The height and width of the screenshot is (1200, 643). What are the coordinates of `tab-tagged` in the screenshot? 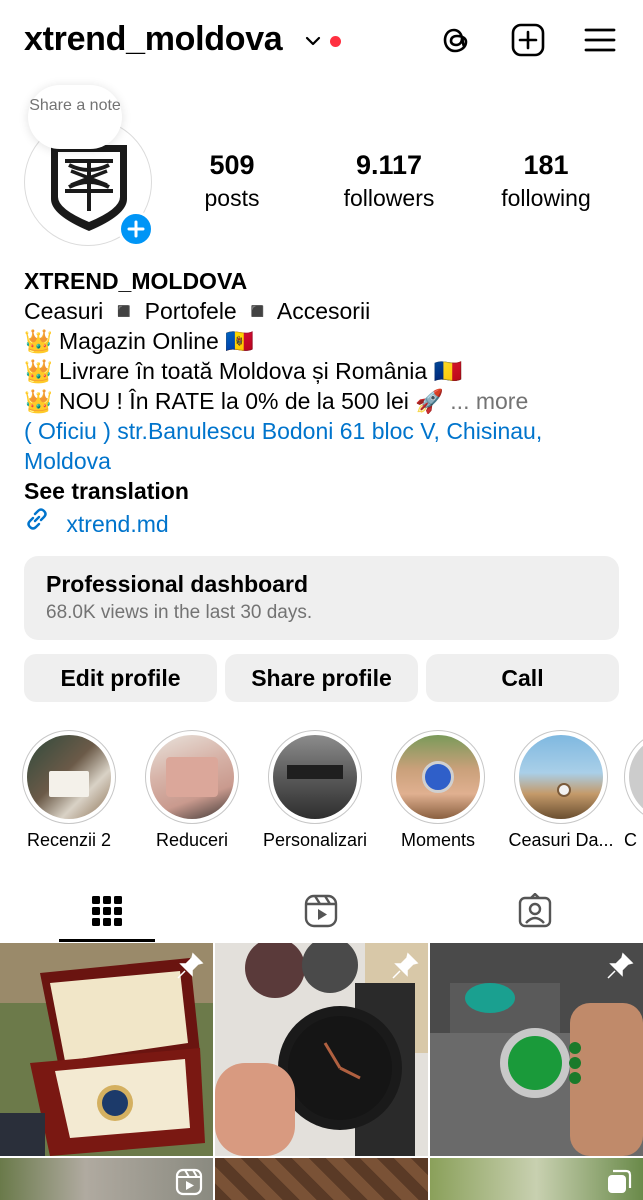 It's located at (535, 911).